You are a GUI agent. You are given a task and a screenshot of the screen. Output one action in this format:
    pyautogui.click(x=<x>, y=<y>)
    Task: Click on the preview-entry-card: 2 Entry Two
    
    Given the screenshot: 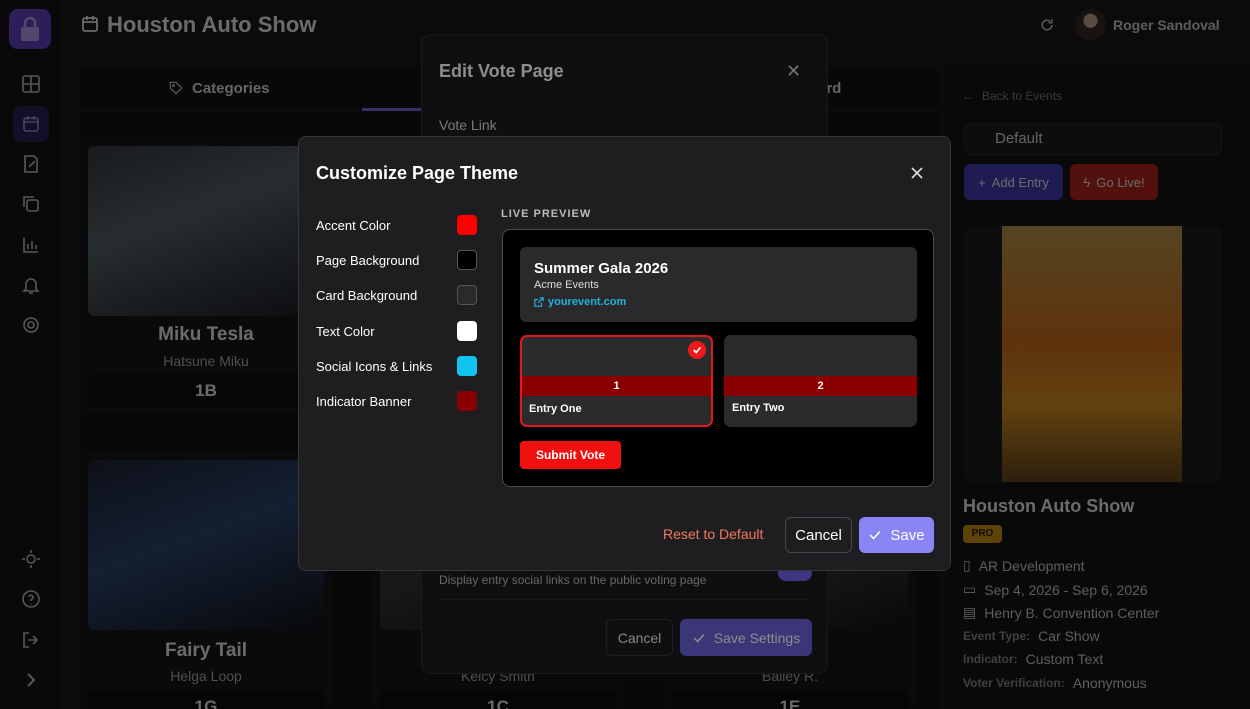 What is the action you would take?
    pyautogui.click(x=820, y=381)
    